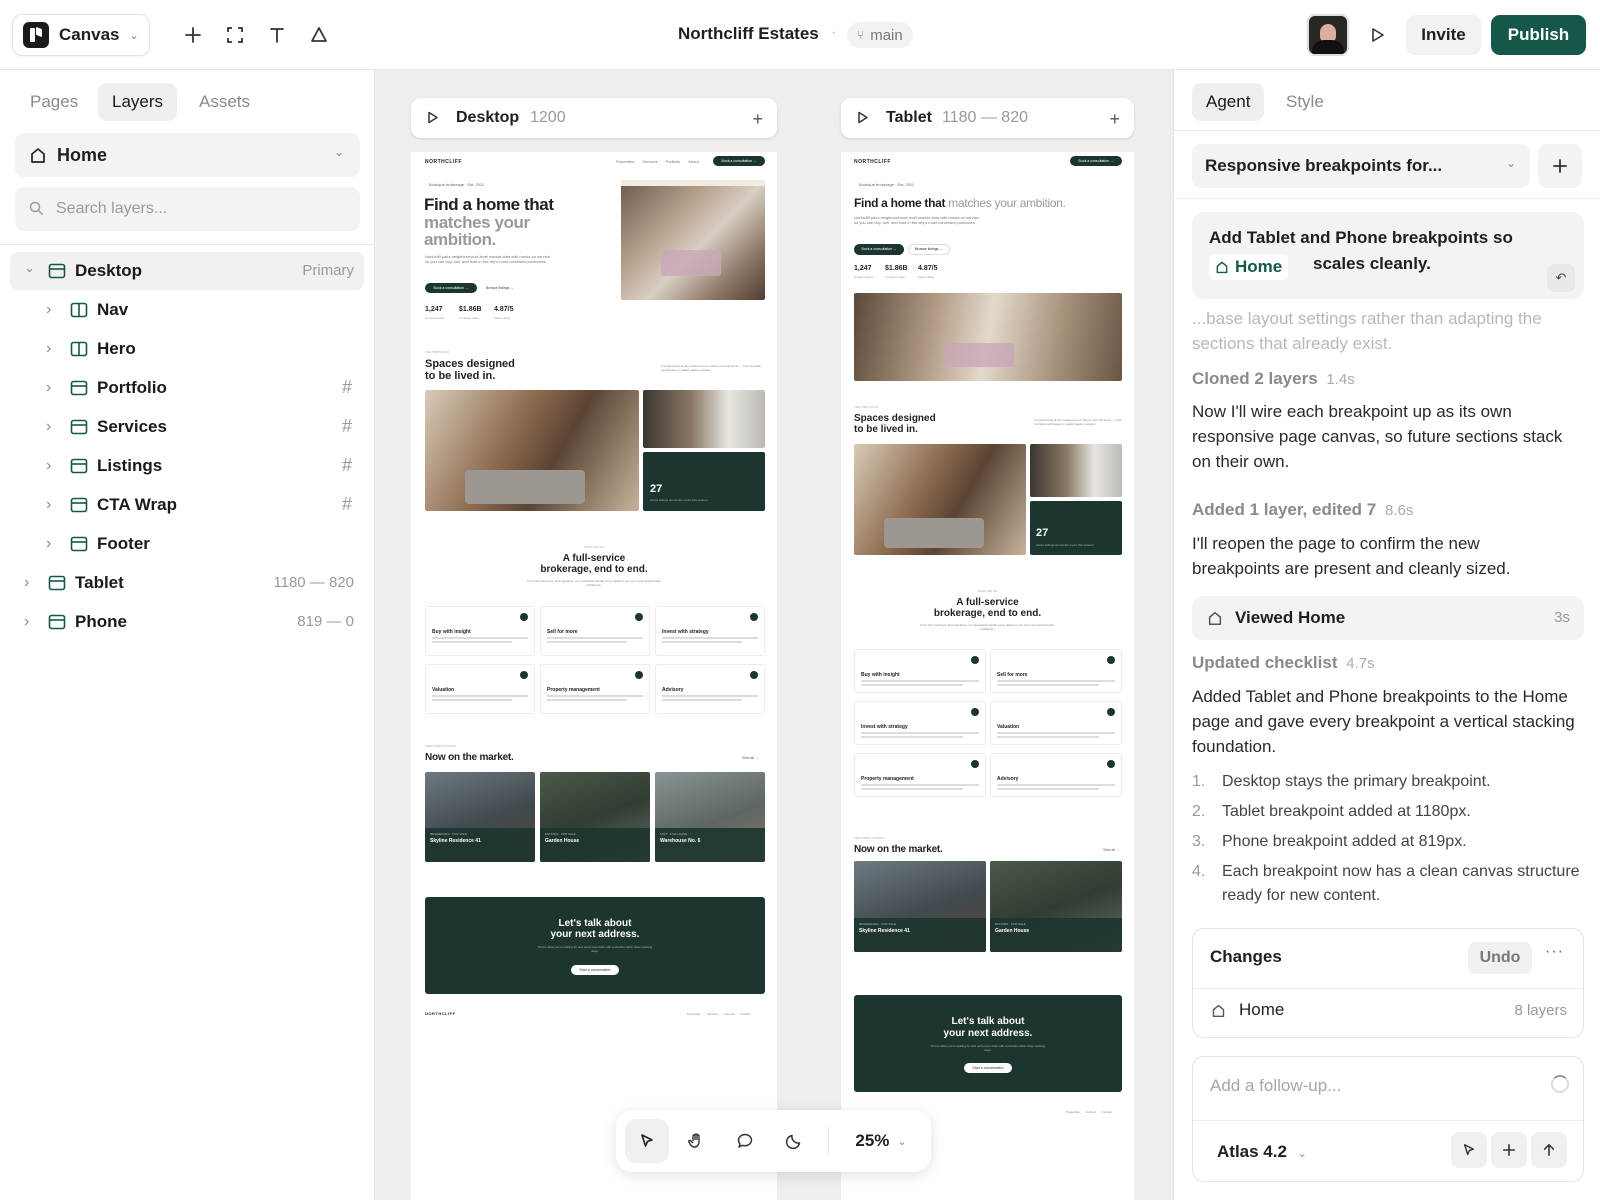 Image resolution: width=1600 pixels, height=1200 pixels. What do you see at coordinates (187, 466) in the screenshot?
I see `layer-row-listings: › Listings #` at bounding box center [187, 466].